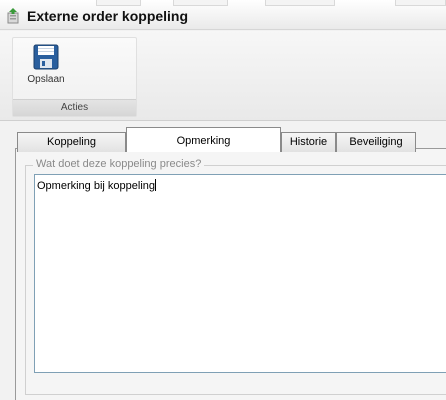 The width and height of the screenshot is (446, 400). What do you see at coordinates (156, 185) in the screenshot?
I see `text-caret` at bounding box center [156, 185].